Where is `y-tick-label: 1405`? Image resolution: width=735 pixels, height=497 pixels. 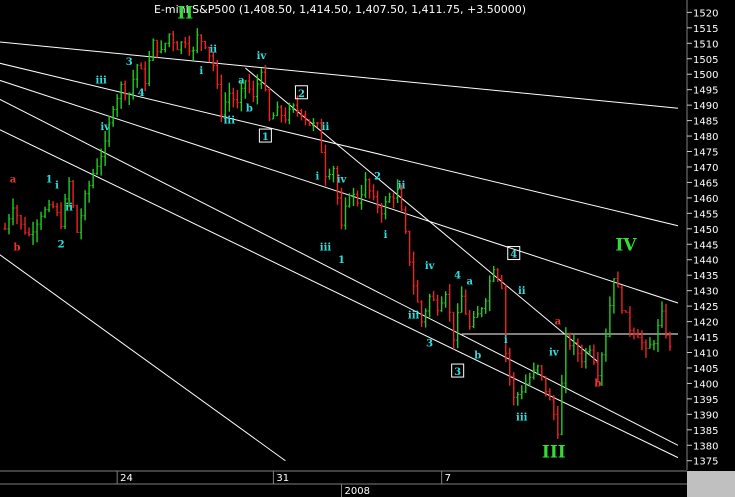 y-tick-label: 1405 is located at coordinates (705, 369).